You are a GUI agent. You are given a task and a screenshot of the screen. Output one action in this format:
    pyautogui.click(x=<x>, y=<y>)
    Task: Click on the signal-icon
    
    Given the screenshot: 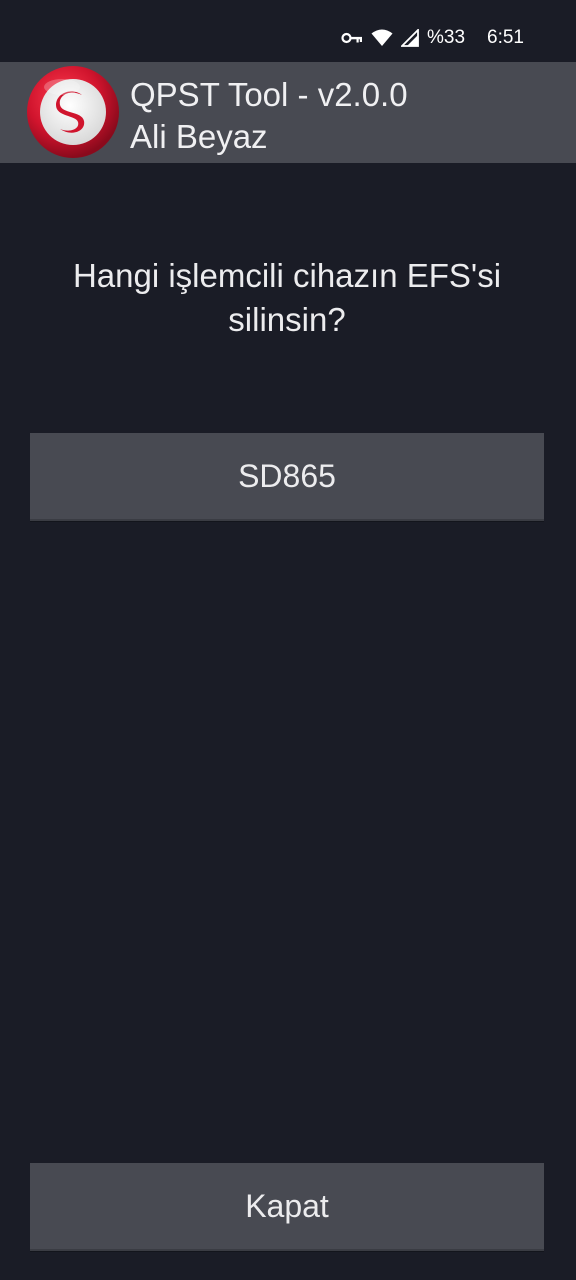 What is the action you would take?
    pyautogui.click(x=409, y=38)
    